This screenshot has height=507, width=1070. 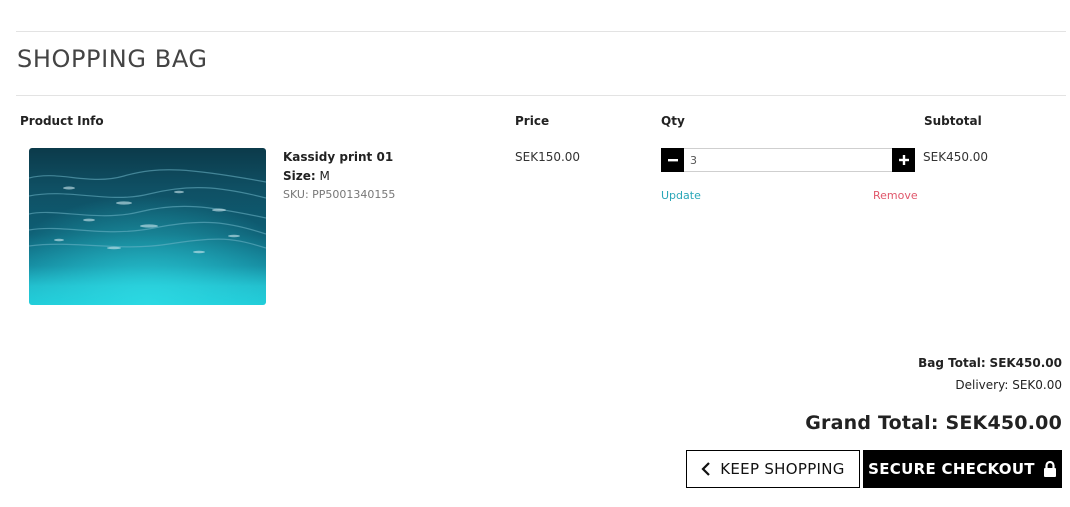 What do you see at coordinates (338, 157) in the screenshot?
I see `product-name: Kassidy print 01` at bounding box center [338, 157].